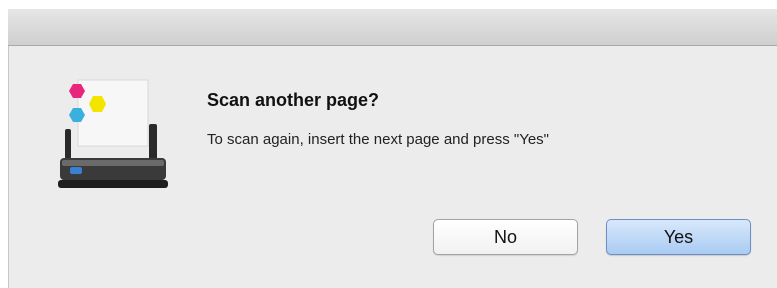 The height and width of the screenshot is (288, 777). Describe the element at coordinates (110, 136) in the screenshot. I see `scanner-icon` at that location.